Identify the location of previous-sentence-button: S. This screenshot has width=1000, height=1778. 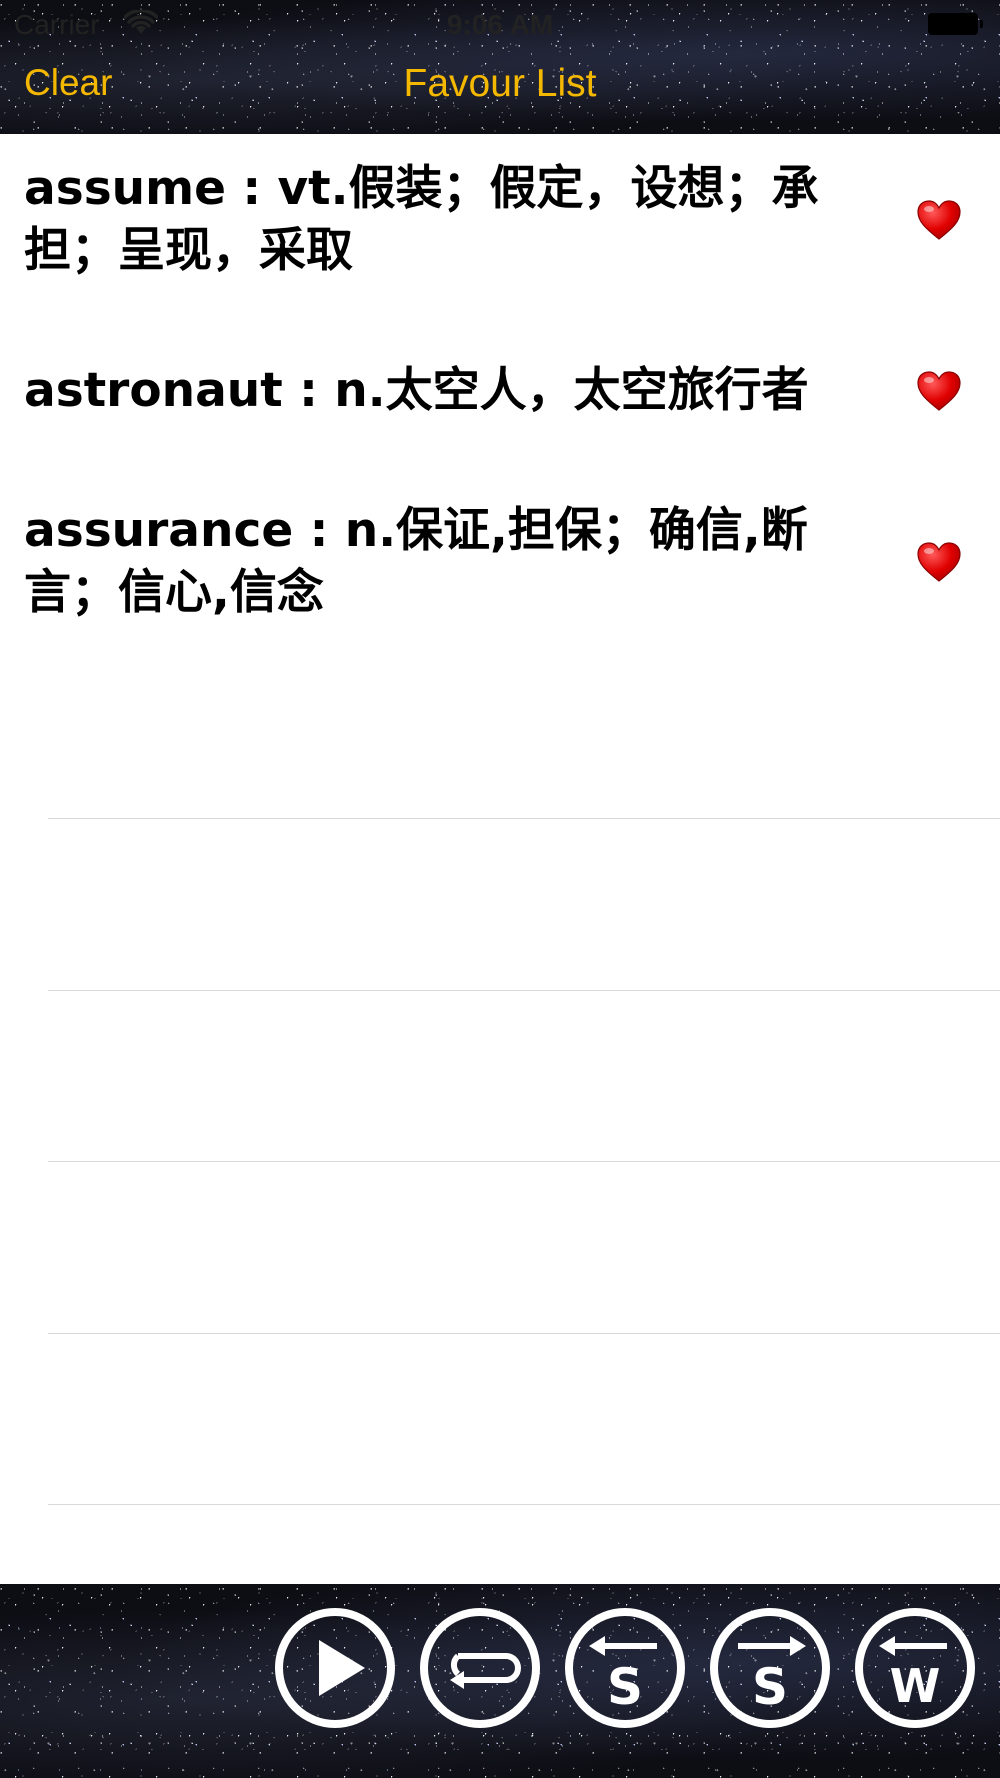
(625, 1668).